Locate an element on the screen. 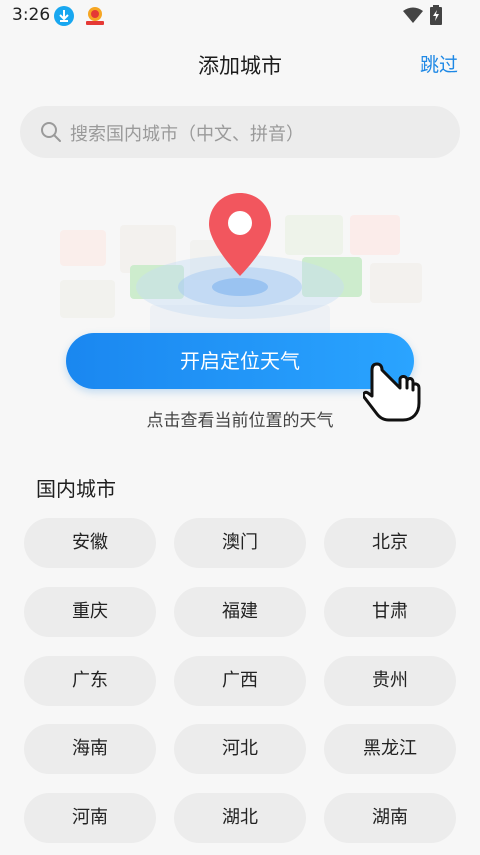  location-hint: 点击查看当前位置的天气 is located at coordinates (240, 421).